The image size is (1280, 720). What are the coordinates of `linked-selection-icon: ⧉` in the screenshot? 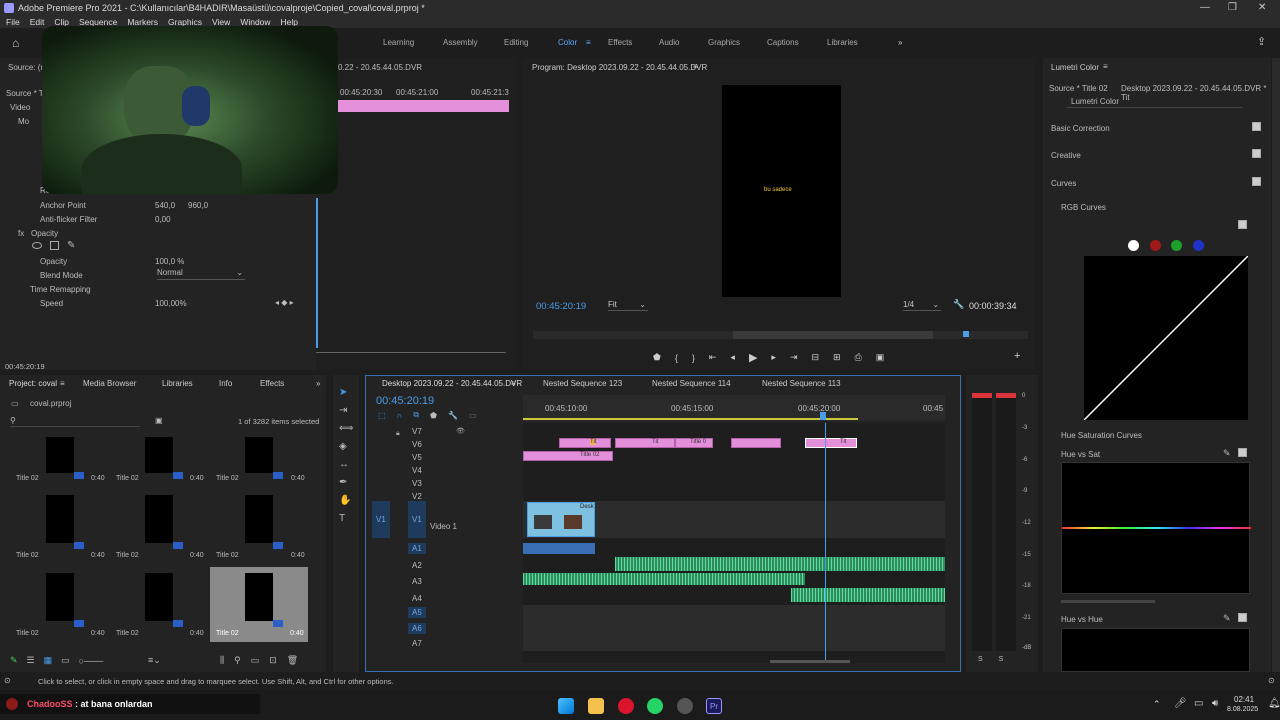 It's located at (416, 415).